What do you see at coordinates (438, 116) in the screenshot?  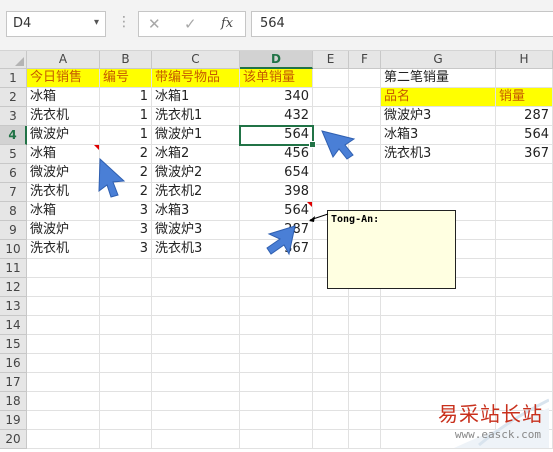 I see `side-table-cell: 微波炉3` at bounding box center [438, 116].